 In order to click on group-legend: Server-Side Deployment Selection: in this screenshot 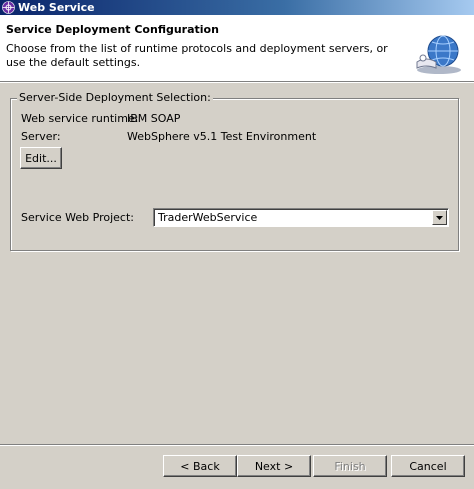, I will do `click(115, 98)`.